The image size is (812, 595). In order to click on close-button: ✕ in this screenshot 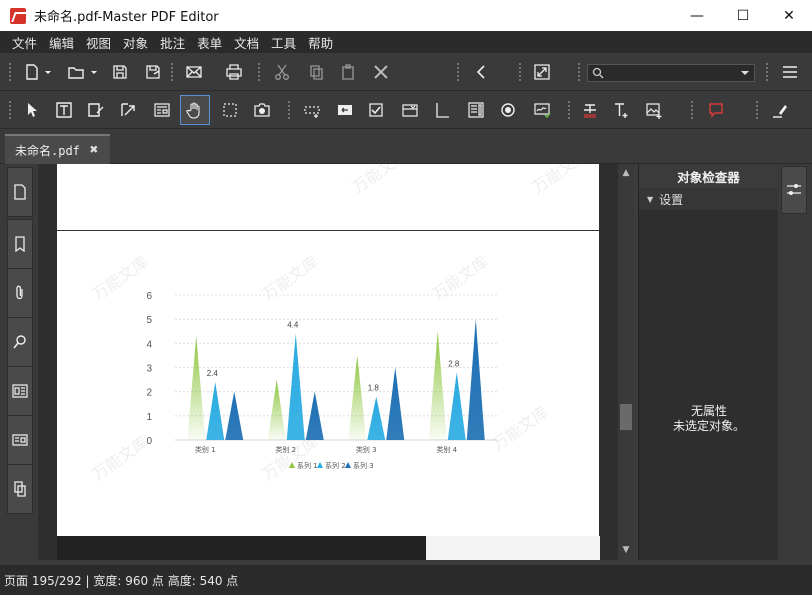, I will do `click(789, 15)`.